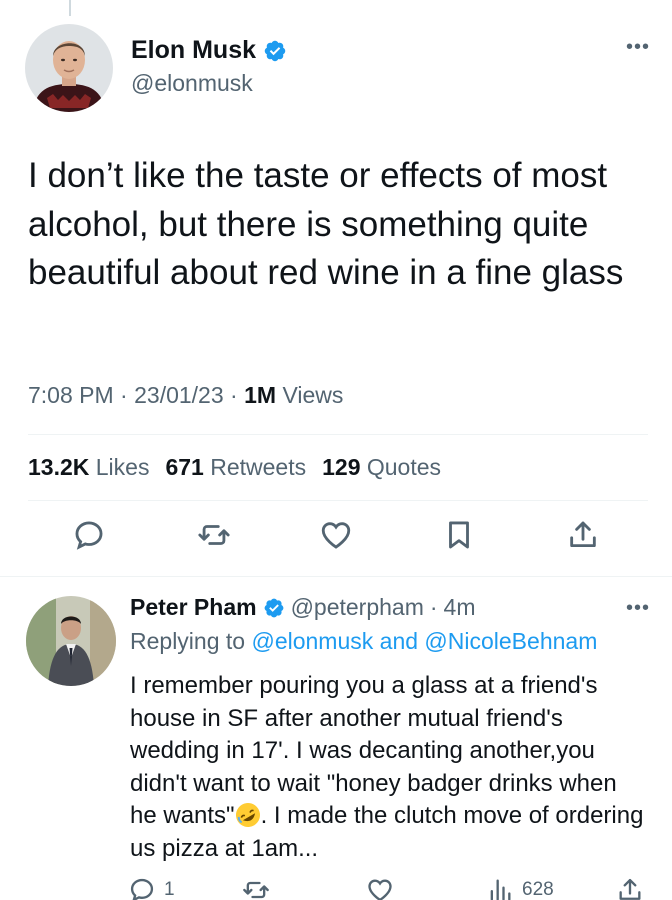 The width and height of the screenshot is (672, 900). What do you see at coordinates (70, 8) in the screenshot?
I see `thread-connector-line` at bounding box center [70, 8].